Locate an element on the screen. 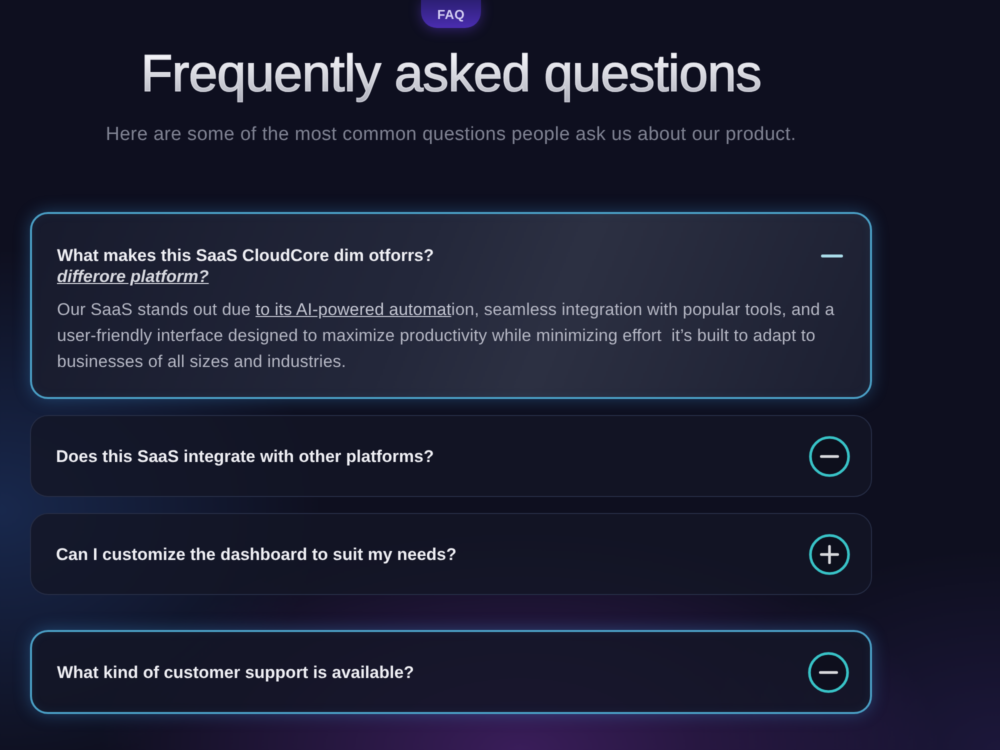 The height and width of the screenshot is (750, 1000). question-text: What makes this SaaS CloudCore dim otforrs? is located at coordinates (245, 255).